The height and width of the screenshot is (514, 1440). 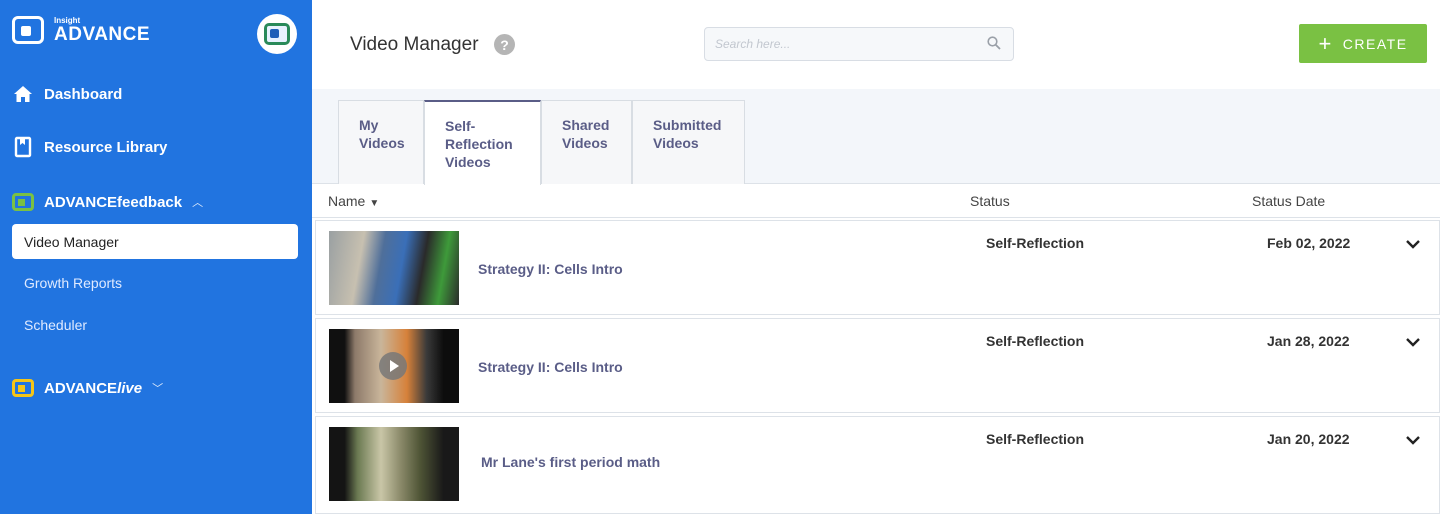 What do you see at coordinates (1289, 201) in the screenshot?
I see `column-header-status-date: Status Date` at bounding box center [1289, 201].